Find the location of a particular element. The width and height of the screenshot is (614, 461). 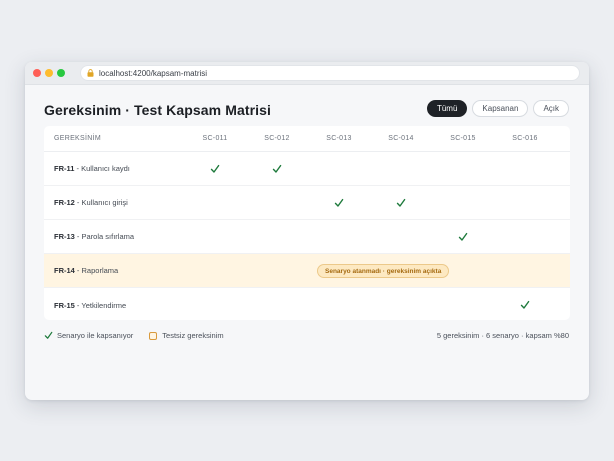

requirement-cell: FR-13 - Parola sıfırlama is located at coordinates (114, 236).